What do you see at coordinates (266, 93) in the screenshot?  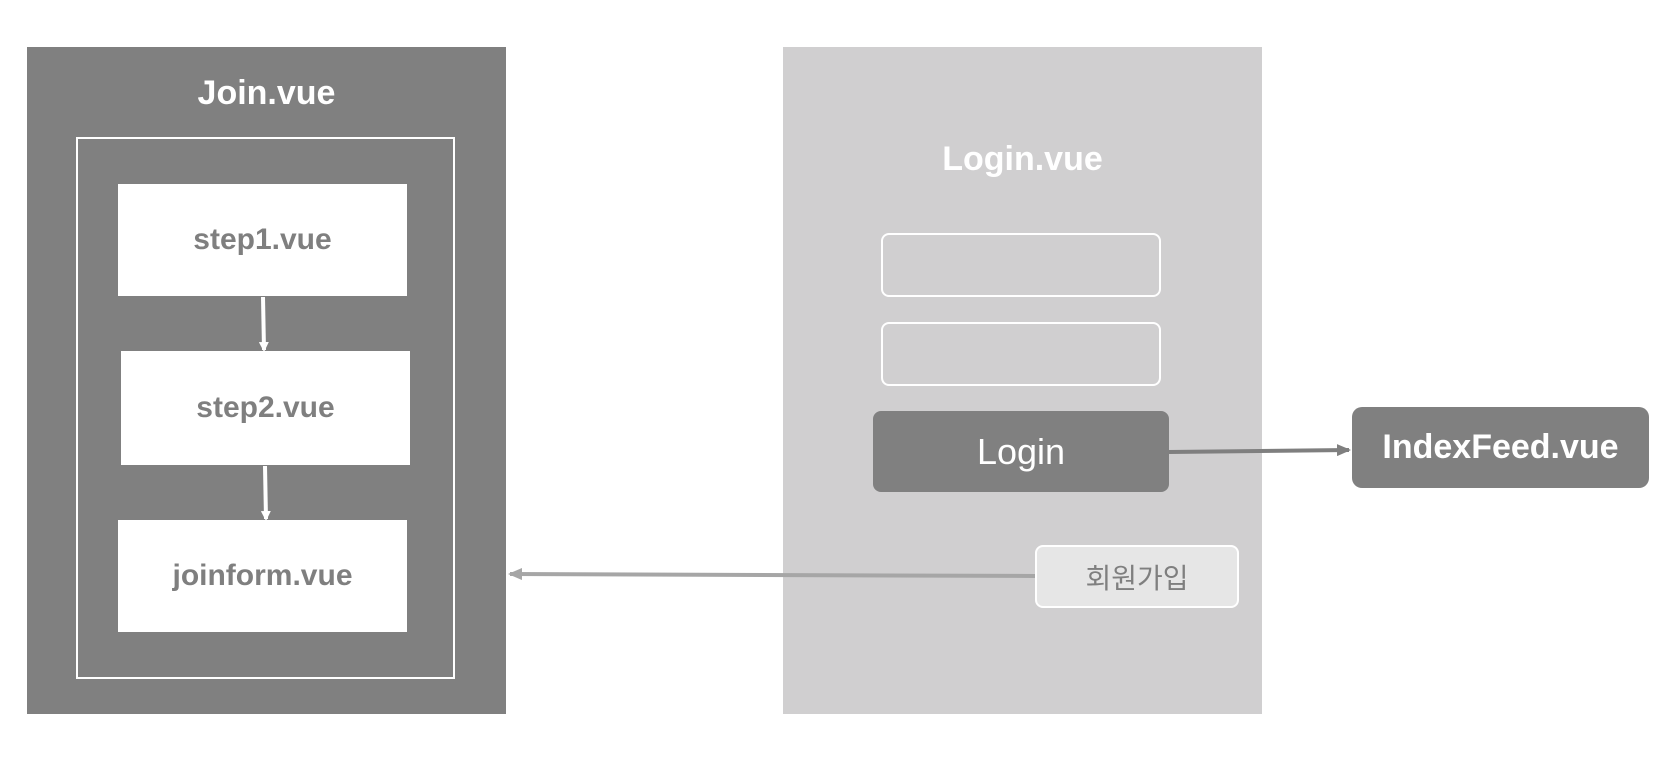 I see `join-title: Join.vue` at bounding box center [266, 93].